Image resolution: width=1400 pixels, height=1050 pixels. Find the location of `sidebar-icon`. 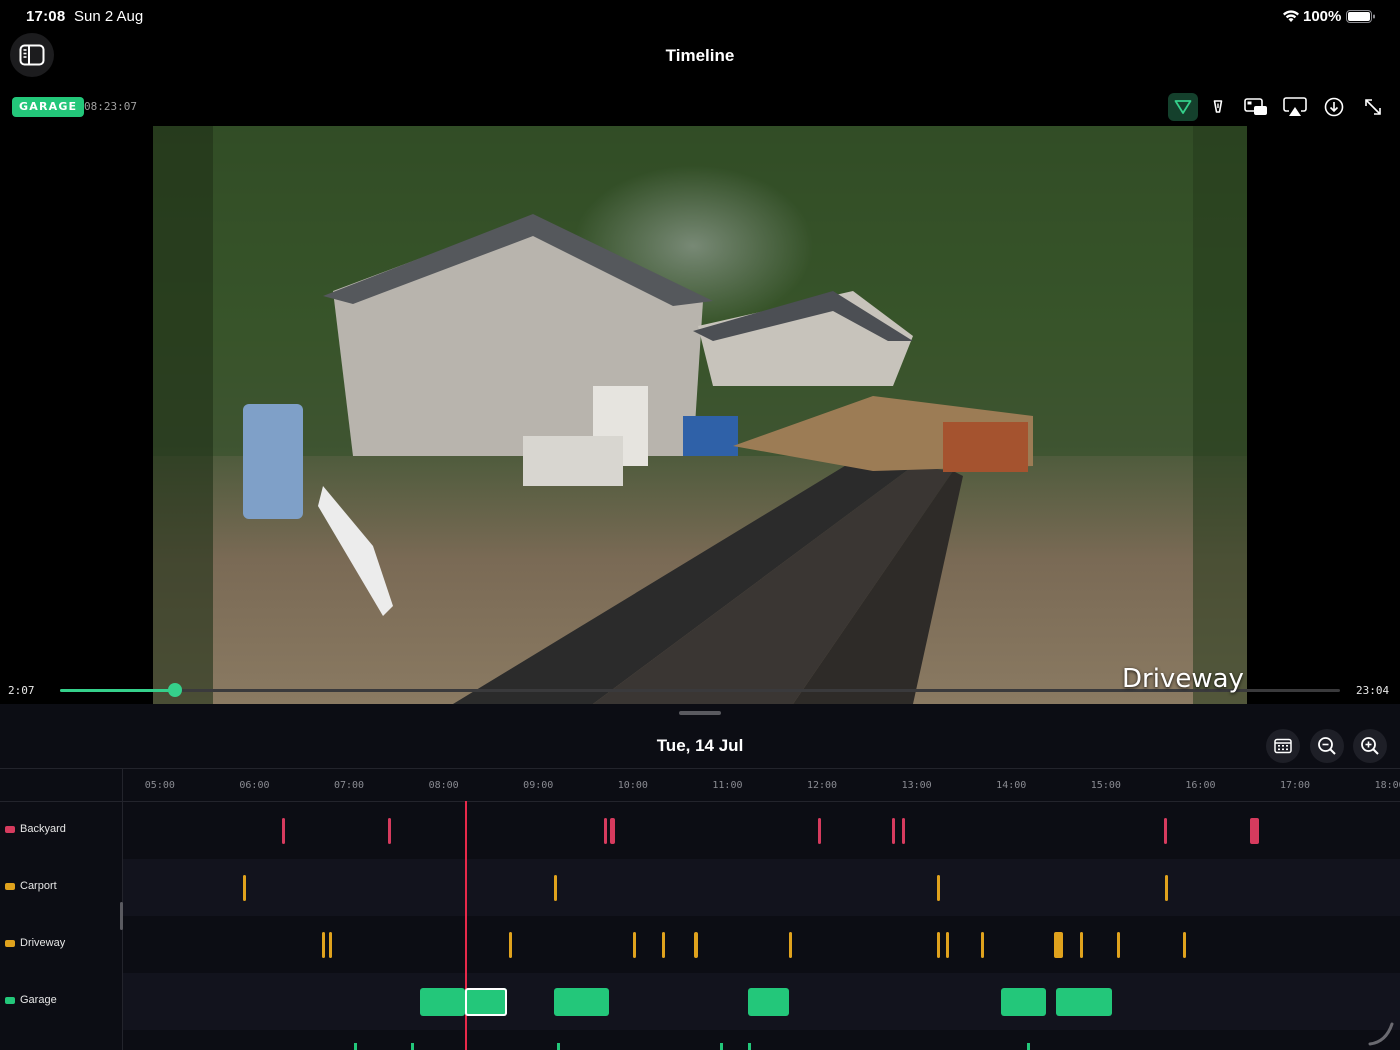

sidebar-icon is located at coordinates (32, 55).